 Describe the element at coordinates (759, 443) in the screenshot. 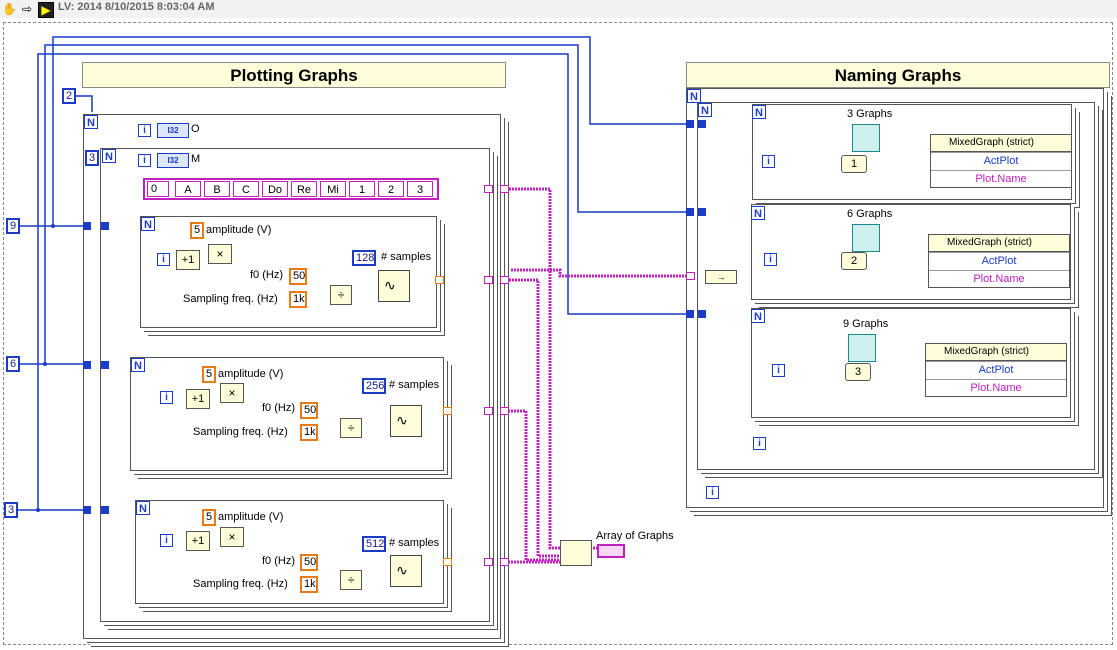

I see `right-inner-iteration-terminal: i` at that location.